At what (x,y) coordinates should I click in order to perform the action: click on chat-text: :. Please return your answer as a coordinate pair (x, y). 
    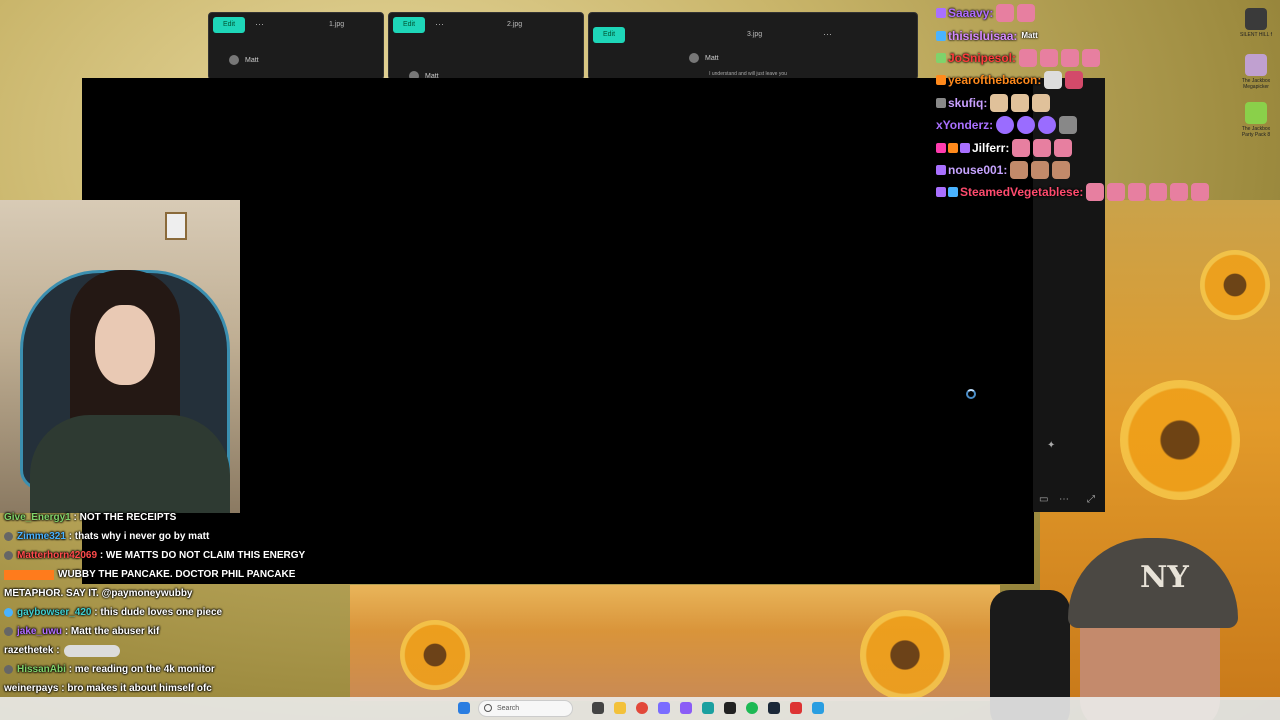
    Looking at the image, I should click on (58, 650).